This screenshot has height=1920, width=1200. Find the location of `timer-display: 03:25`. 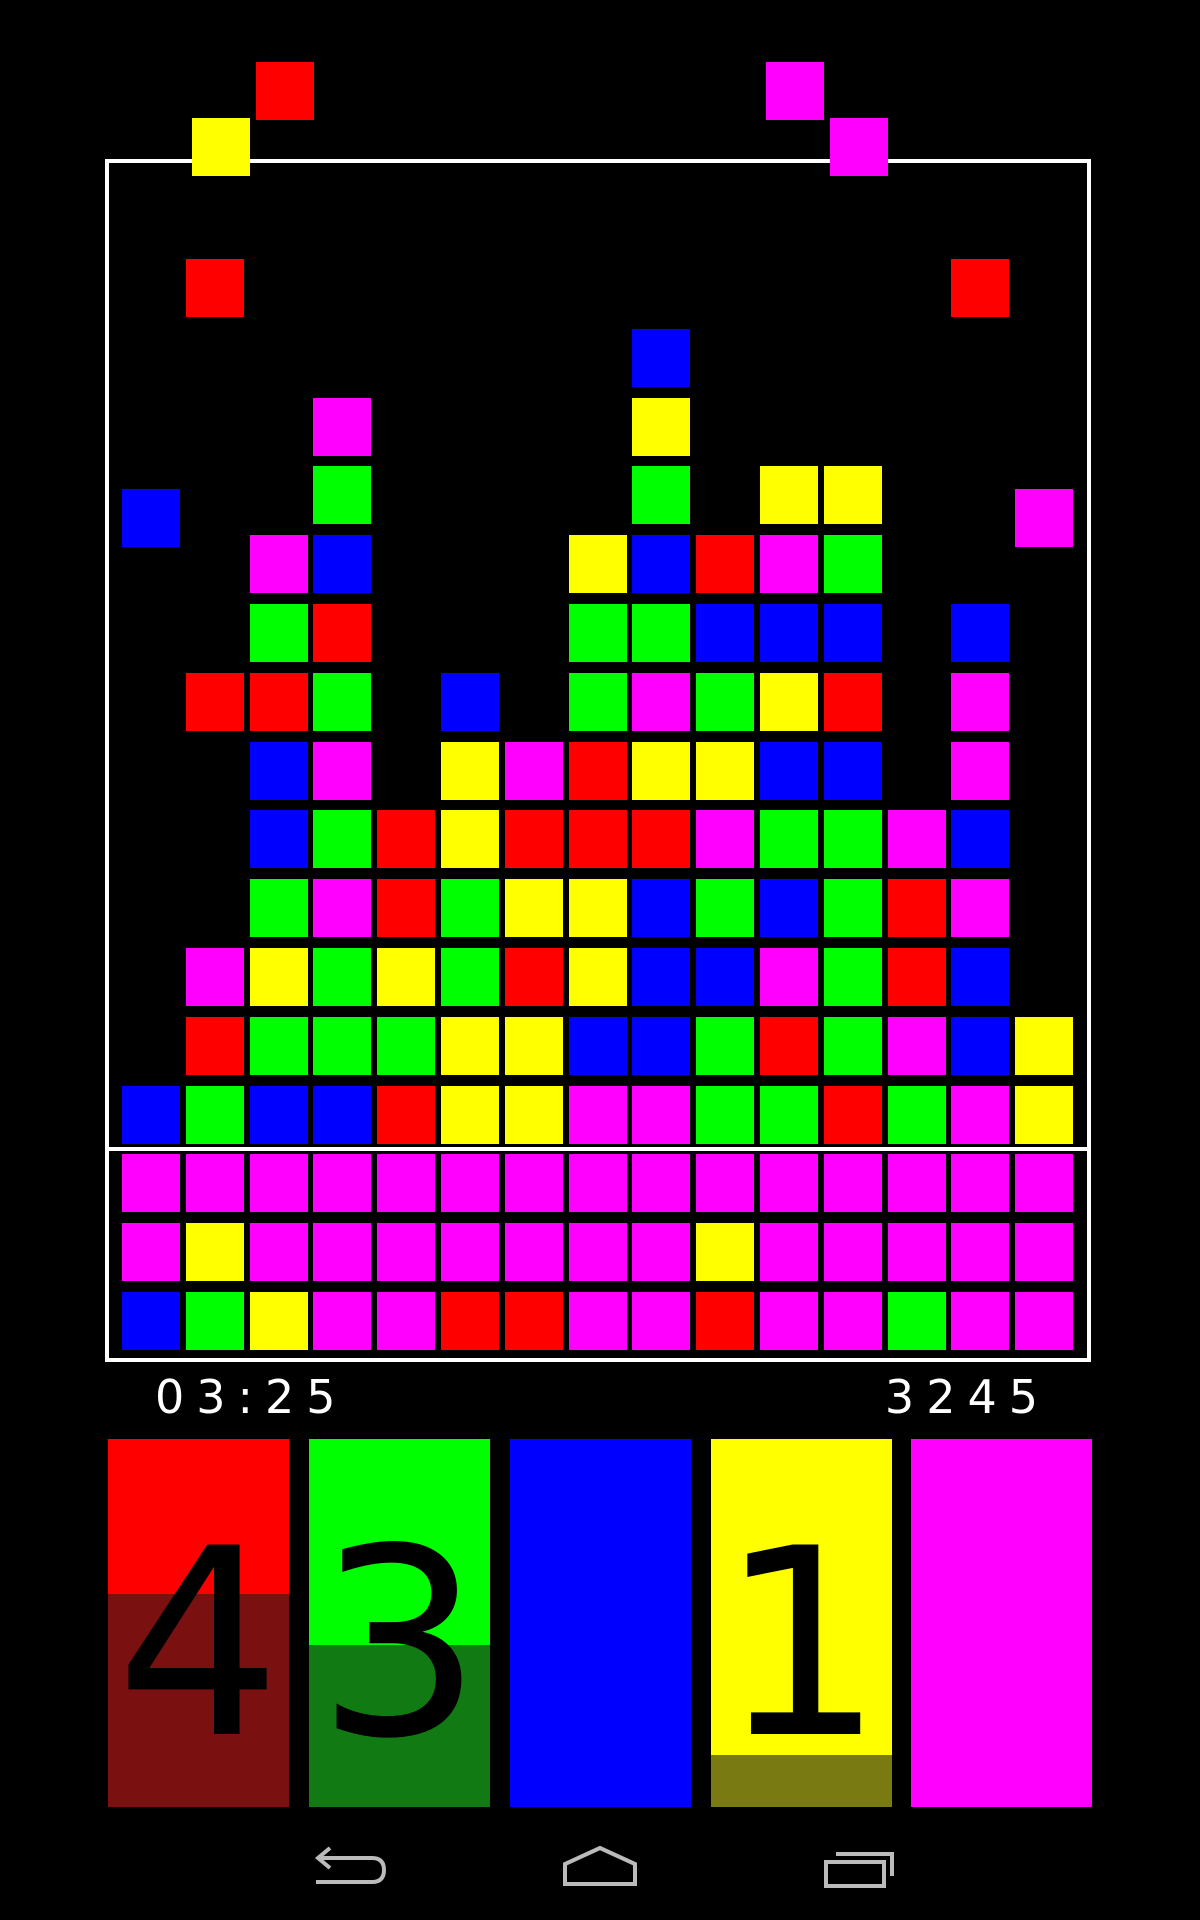

timer-display: 03:25 is located at coordinates (251, 1397).